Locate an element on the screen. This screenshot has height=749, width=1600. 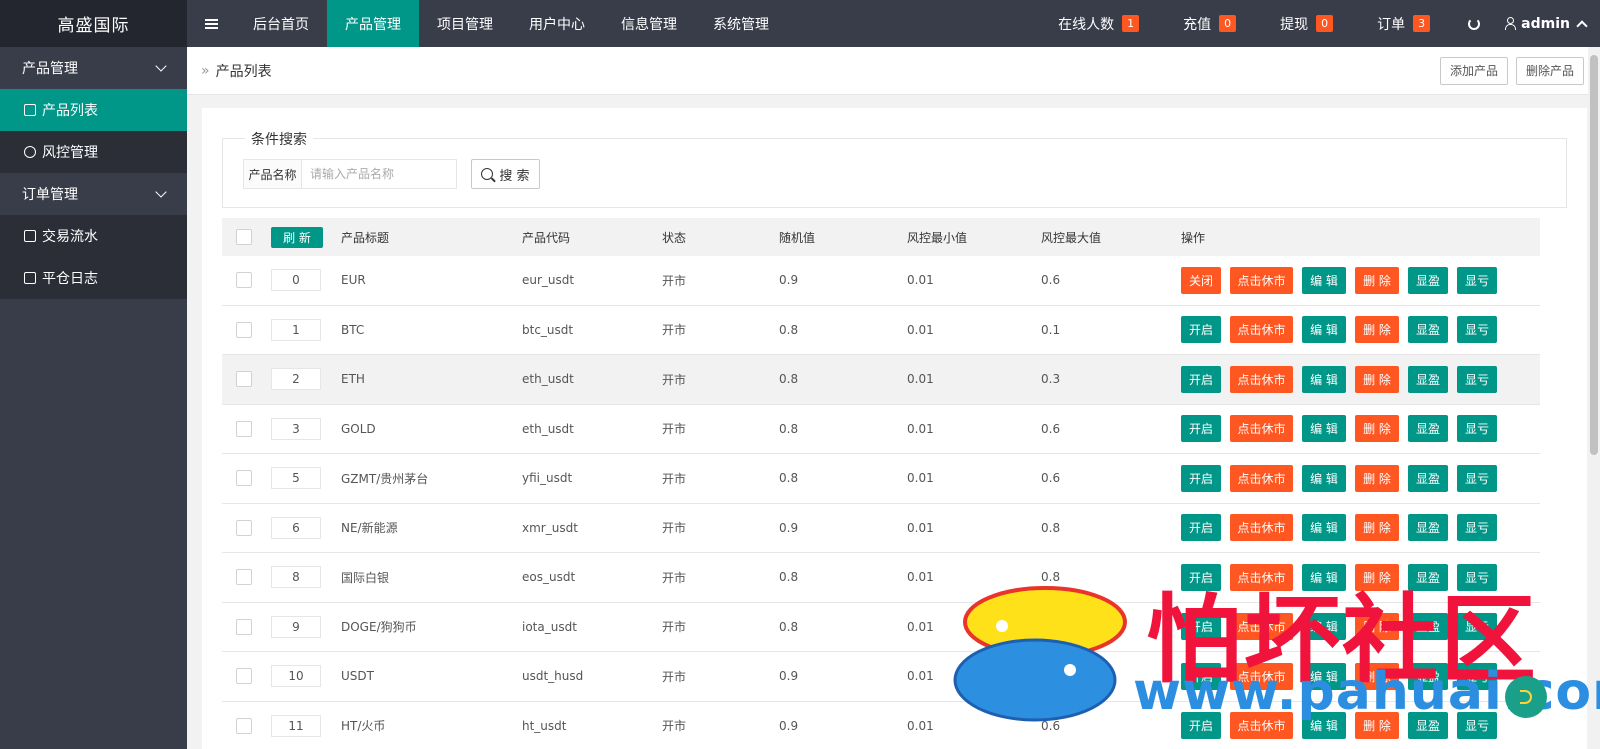
sort-input: 9 is located at coordinates (296, 626).